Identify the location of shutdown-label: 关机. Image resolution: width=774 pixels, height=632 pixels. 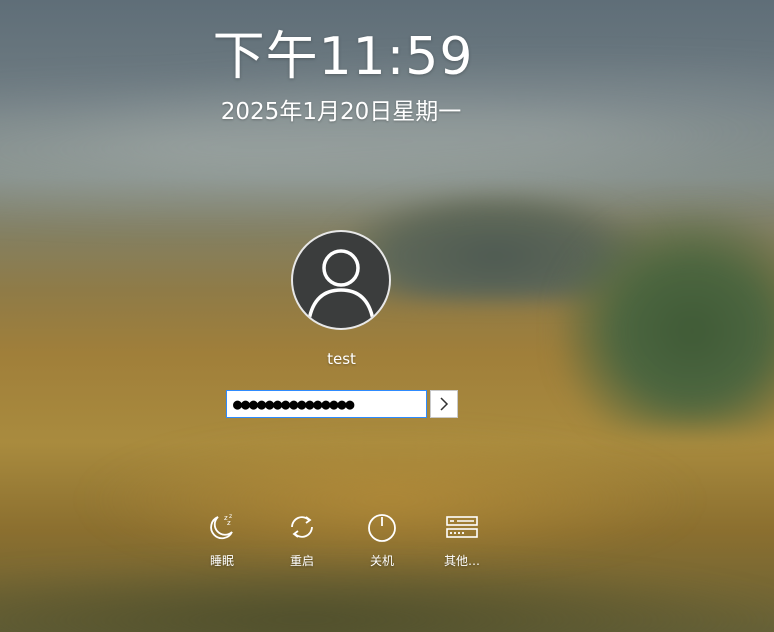
(381, 561).